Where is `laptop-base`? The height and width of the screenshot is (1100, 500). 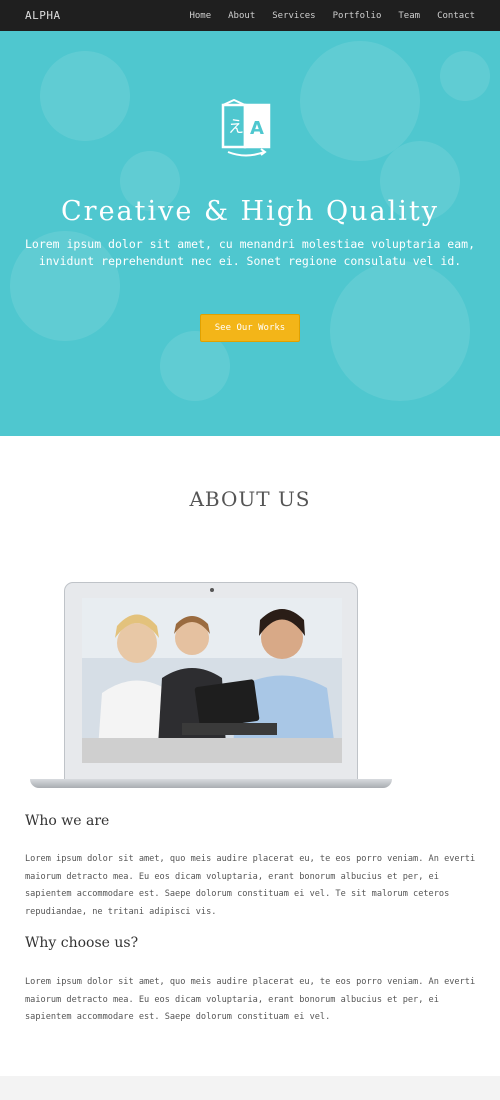
laptop-base is located at coordinates (211, 783).